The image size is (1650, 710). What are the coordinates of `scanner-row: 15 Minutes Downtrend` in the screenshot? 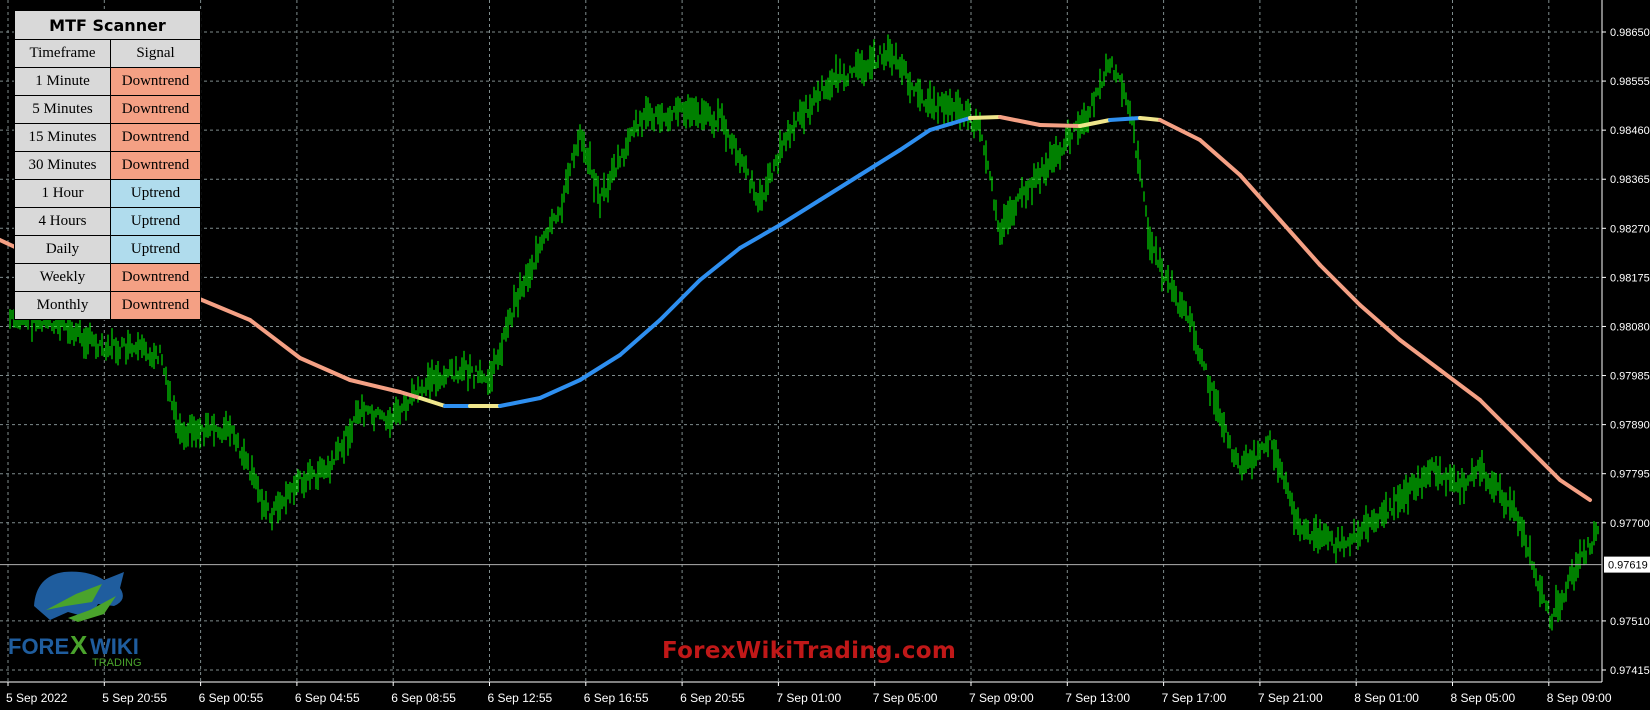 It's located at (107, 137).